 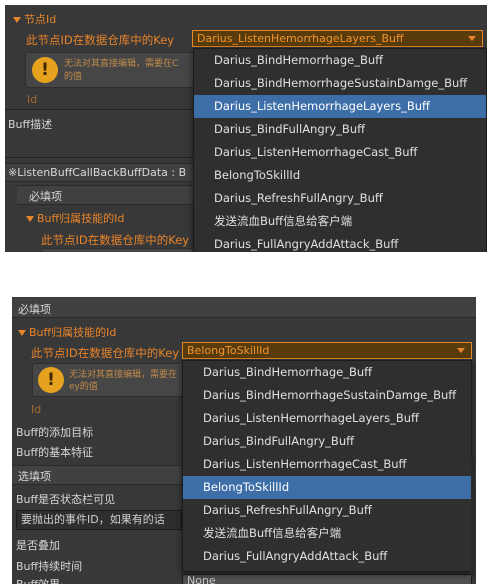 I want to click on duration-label: Buff持续时间, so click(x=49, y=566).